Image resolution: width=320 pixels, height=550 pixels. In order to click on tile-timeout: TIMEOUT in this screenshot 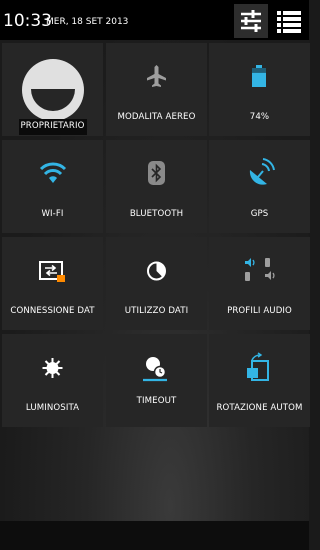, I will do `click(156, 380)`.